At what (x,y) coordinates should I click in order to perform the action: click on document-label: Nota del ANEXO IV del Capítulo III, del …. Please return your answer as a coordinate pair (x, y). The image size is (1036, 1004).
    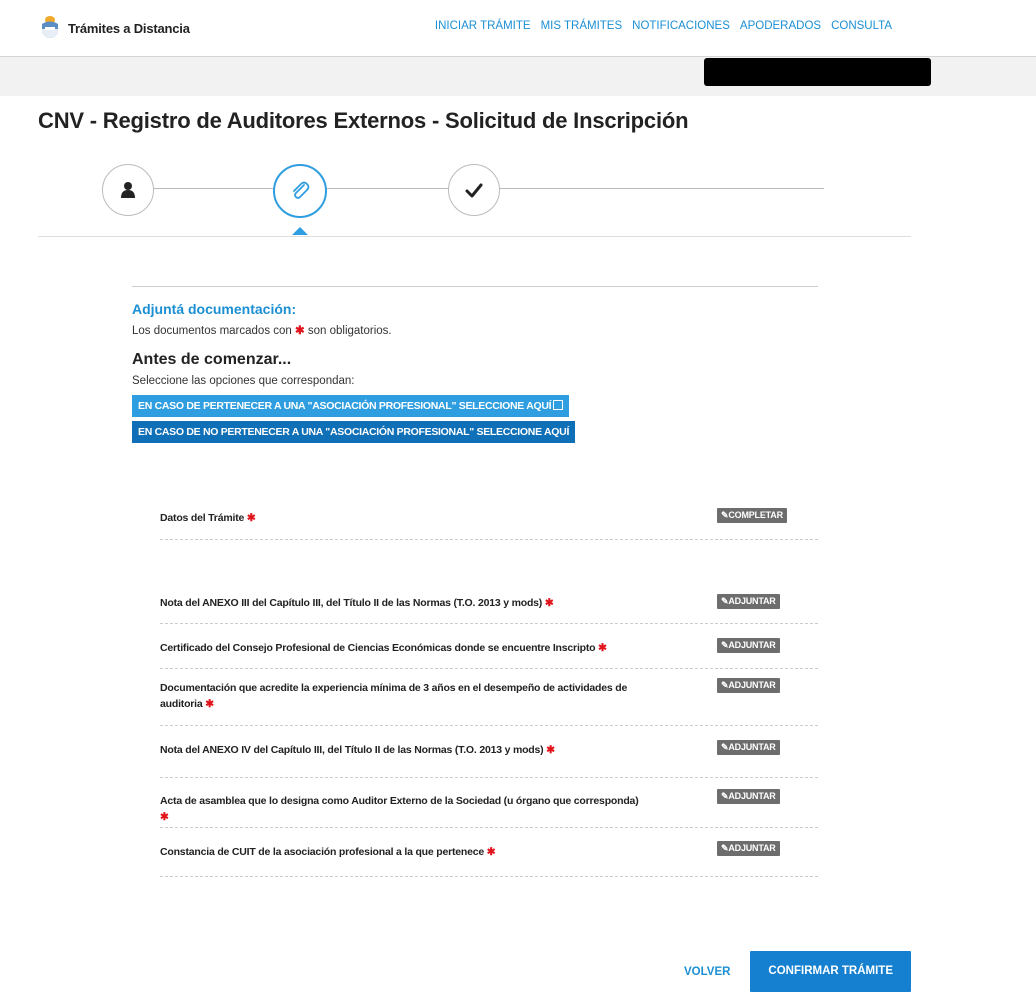
    Looking at the image, I should click on (357, 750).